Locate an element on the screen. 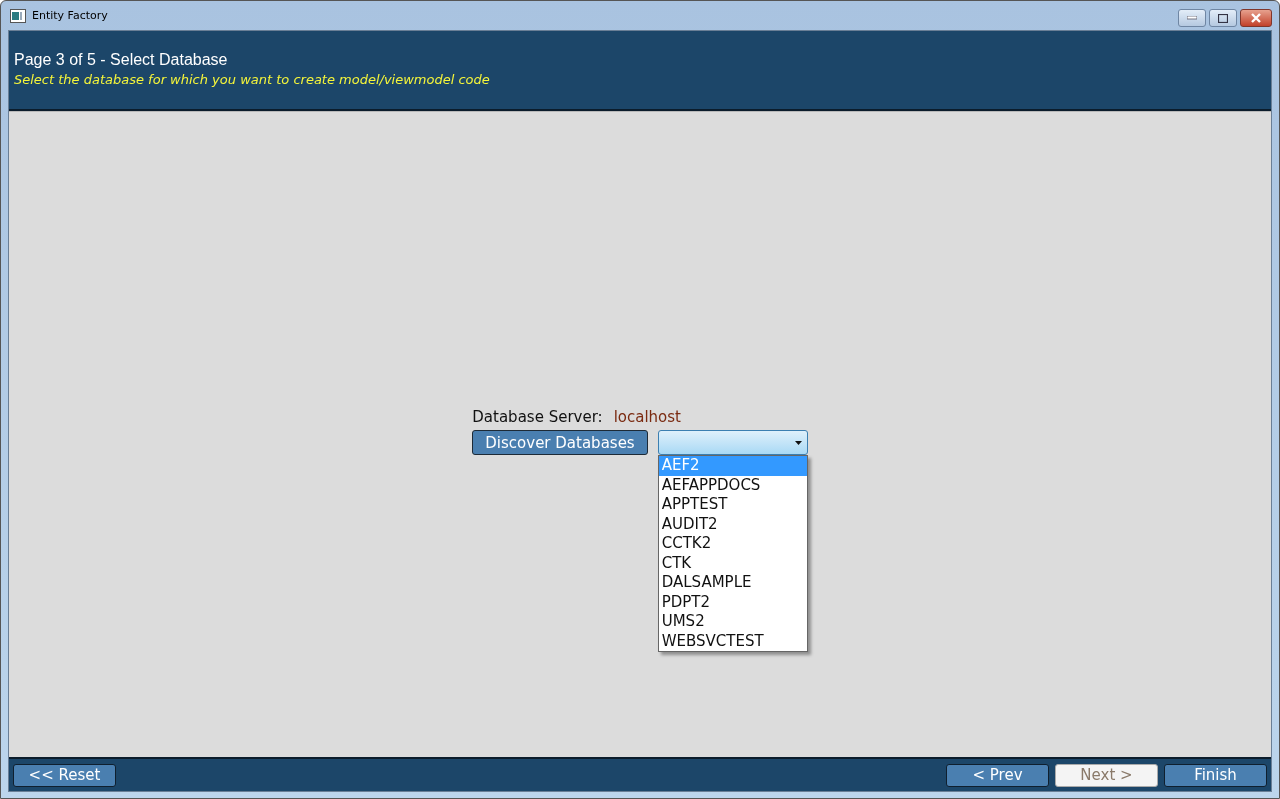  nav-button: Finish is located at coordinates (1215, 775).